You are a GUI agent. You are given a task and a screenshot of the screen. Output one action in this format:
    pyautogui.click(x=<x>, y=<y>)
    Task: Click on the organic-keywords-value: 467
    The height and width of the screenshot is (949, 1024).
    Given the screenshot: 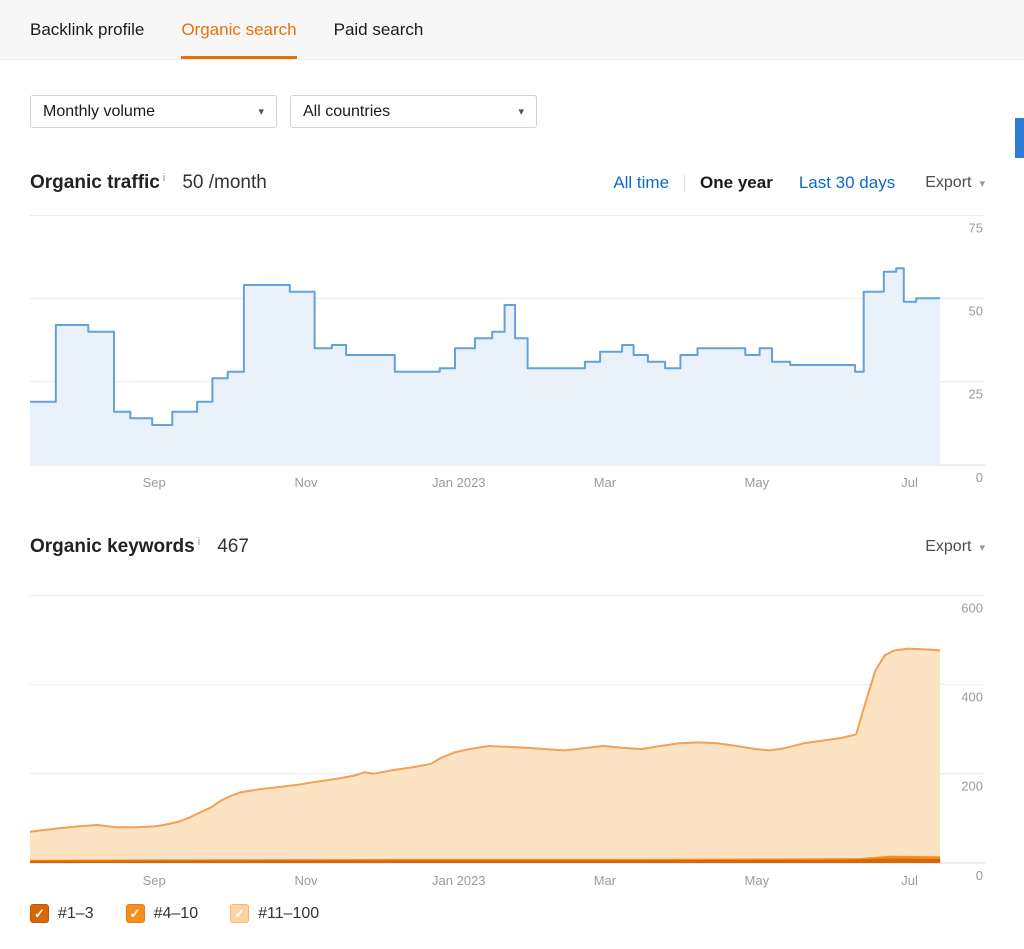 What is the action you would take?
    pyautogui.click(x=233, y=546)
    